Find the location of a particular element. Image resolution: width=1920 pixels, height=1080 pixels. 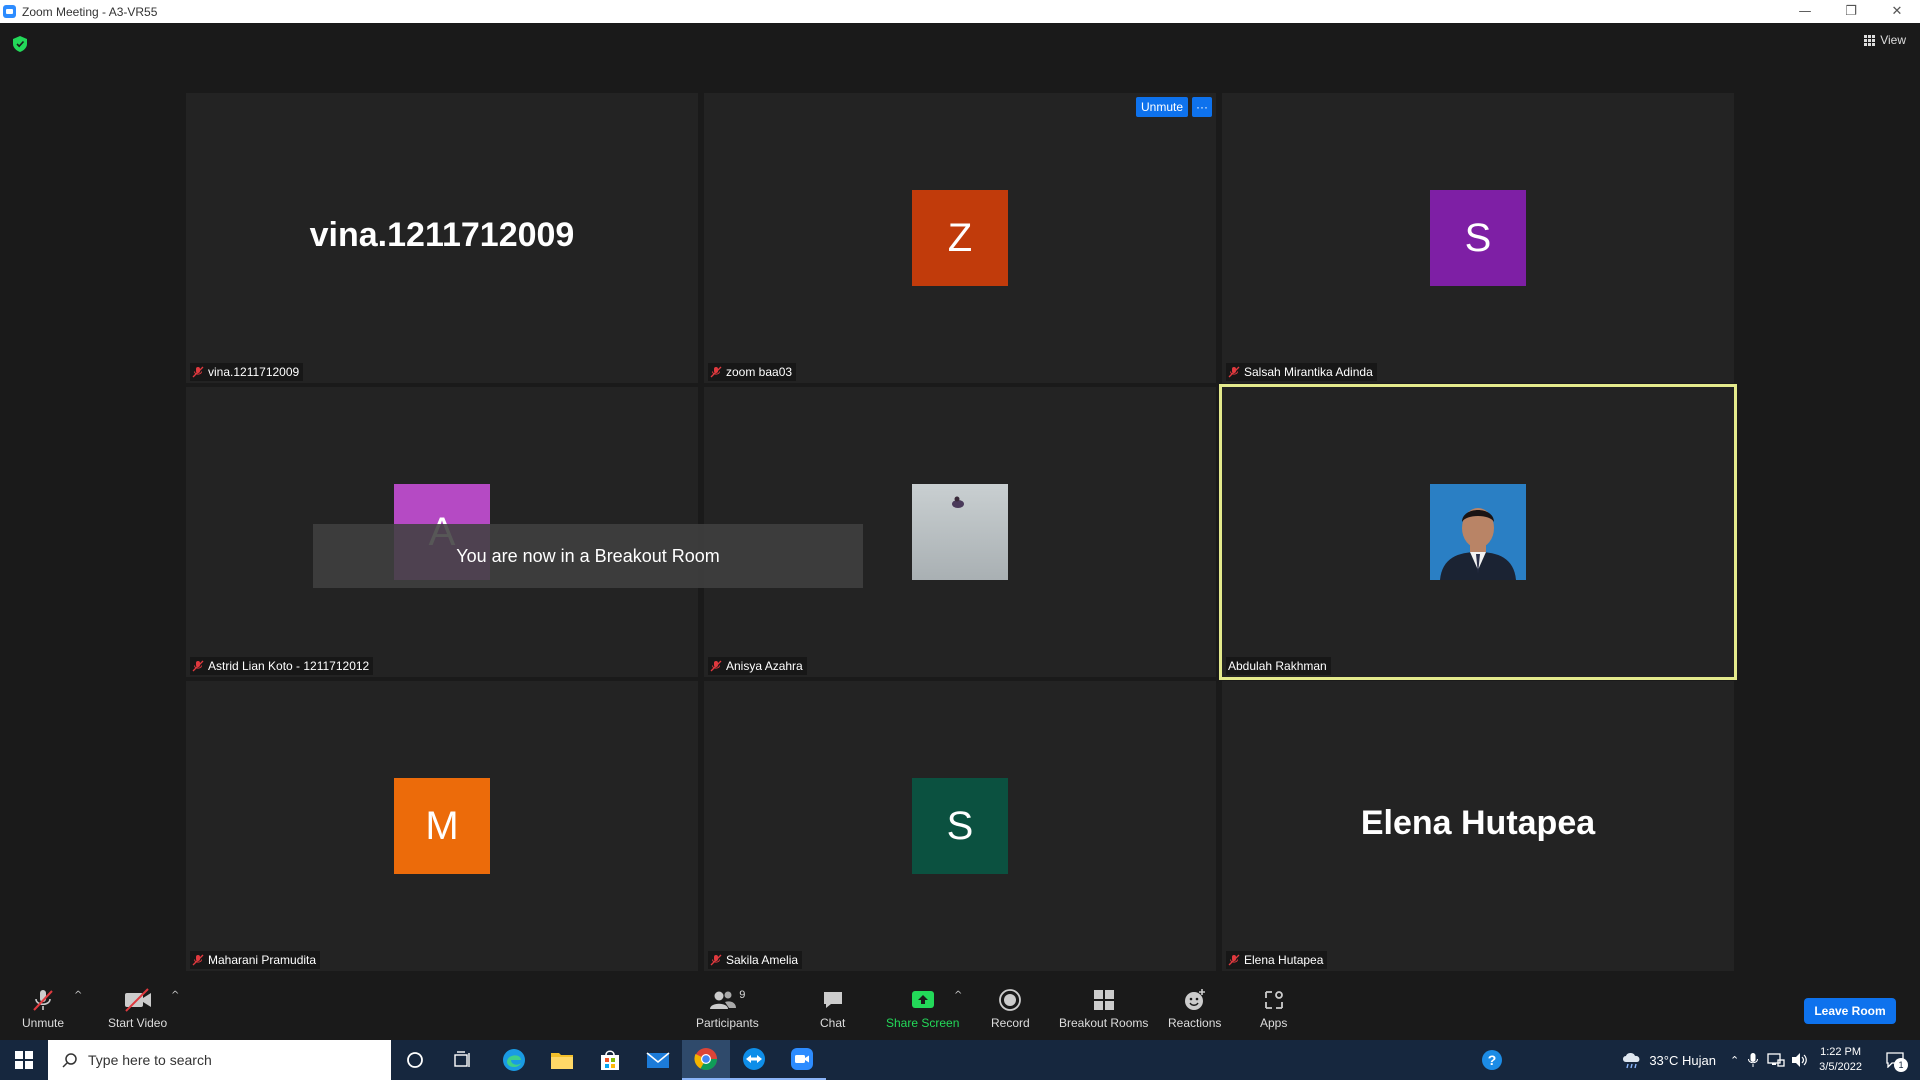

participant-tile: S Salsah Mirantika Adinda is located at coordinates (1478, 238).